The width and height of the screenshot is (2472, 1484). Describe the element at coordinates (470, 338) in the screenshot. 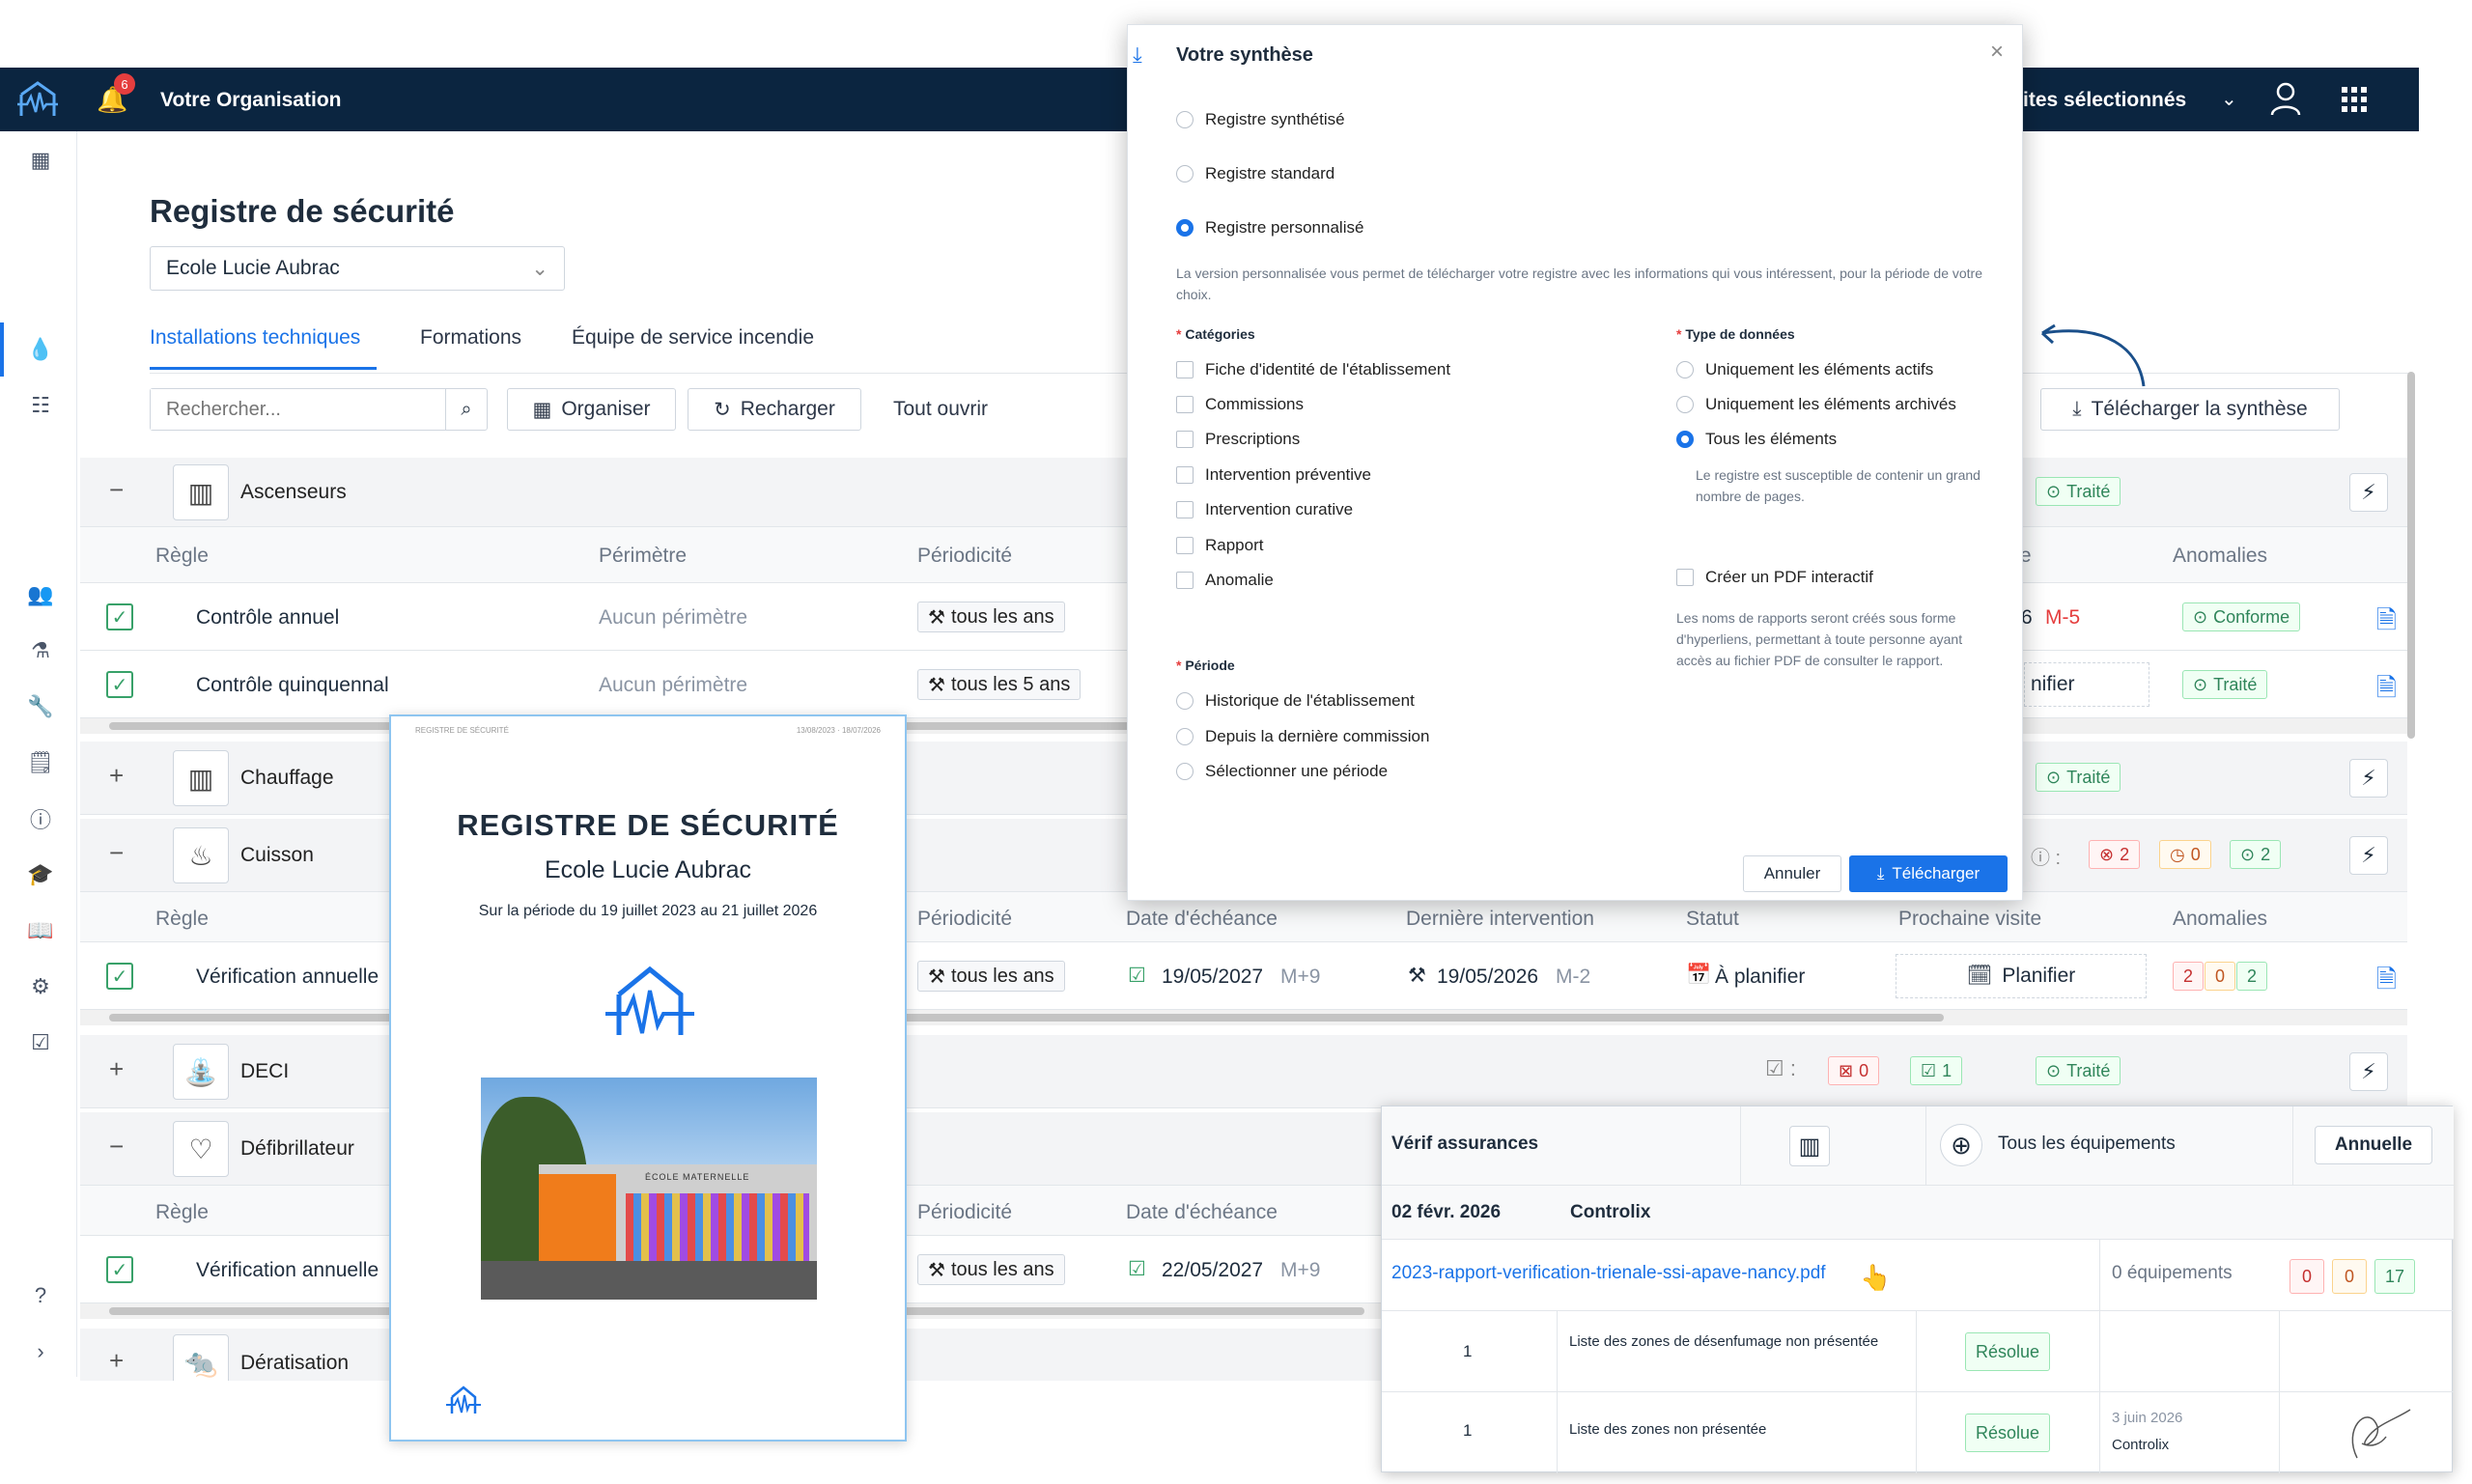

I see `tab-formations: Formations` at that location.